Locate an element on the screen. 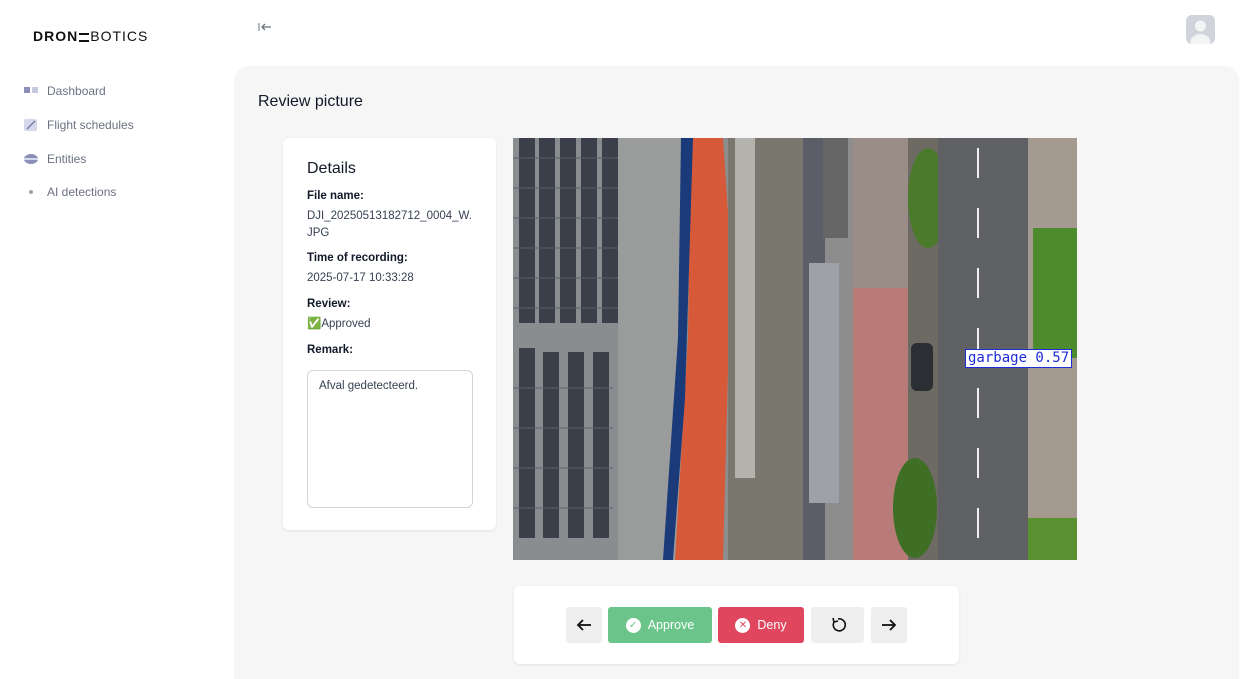 This screenshot has height=679, width=1250. remark-field: Afval gedetecteerd. is located at coordinates (390, 439).